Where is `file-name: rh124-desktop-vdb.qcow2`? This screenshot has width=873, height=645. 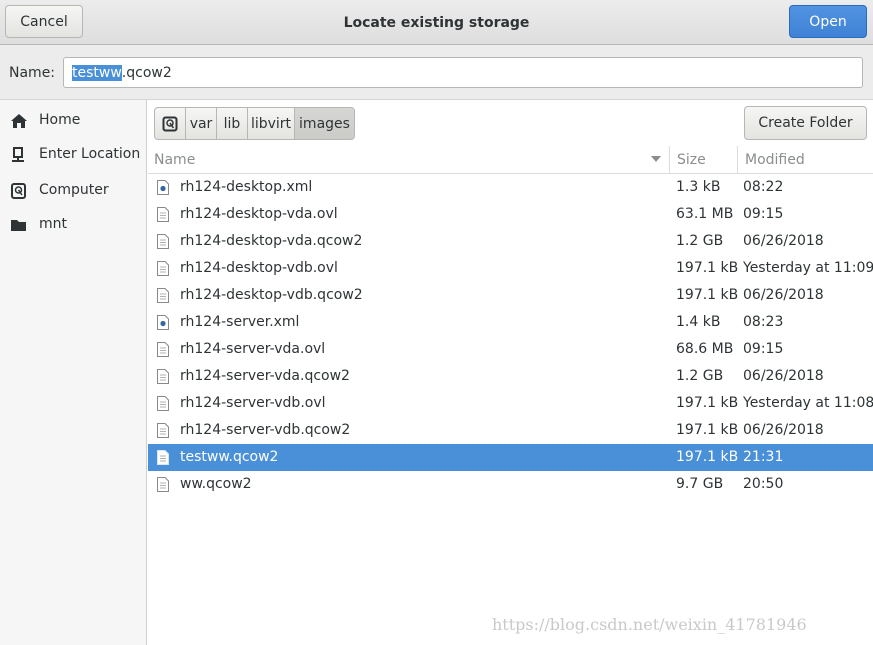
file-name: rh124-desktop-vdb.qcow2 is located at coordinates (271, 295).